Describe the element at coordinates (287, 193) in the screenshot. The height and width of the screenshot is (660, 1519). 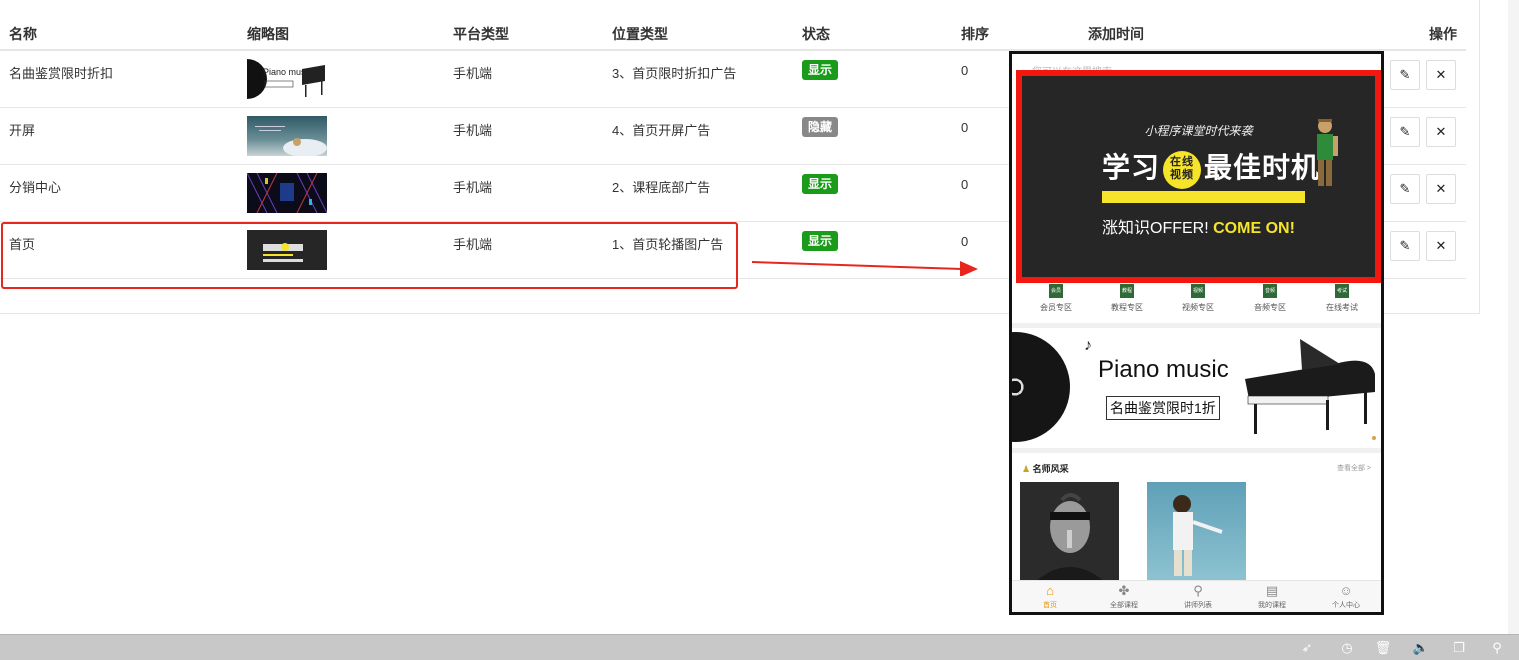
I see `thumbnail-distribution` at that location.